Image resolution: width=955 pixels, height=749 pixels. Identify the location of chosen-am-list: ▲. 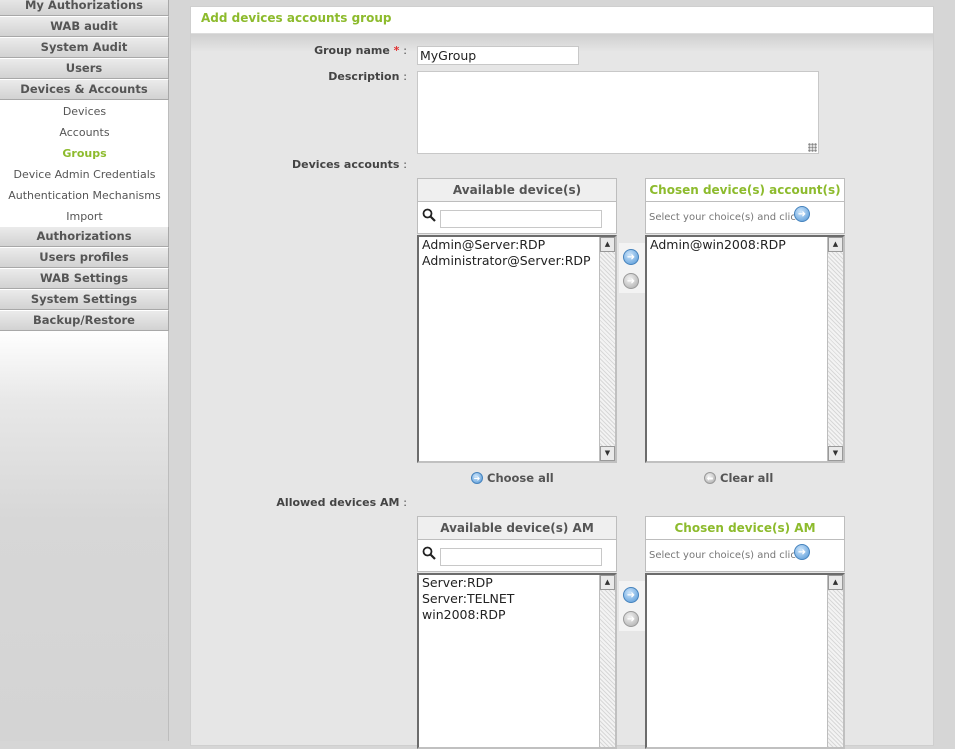
(745, 661).